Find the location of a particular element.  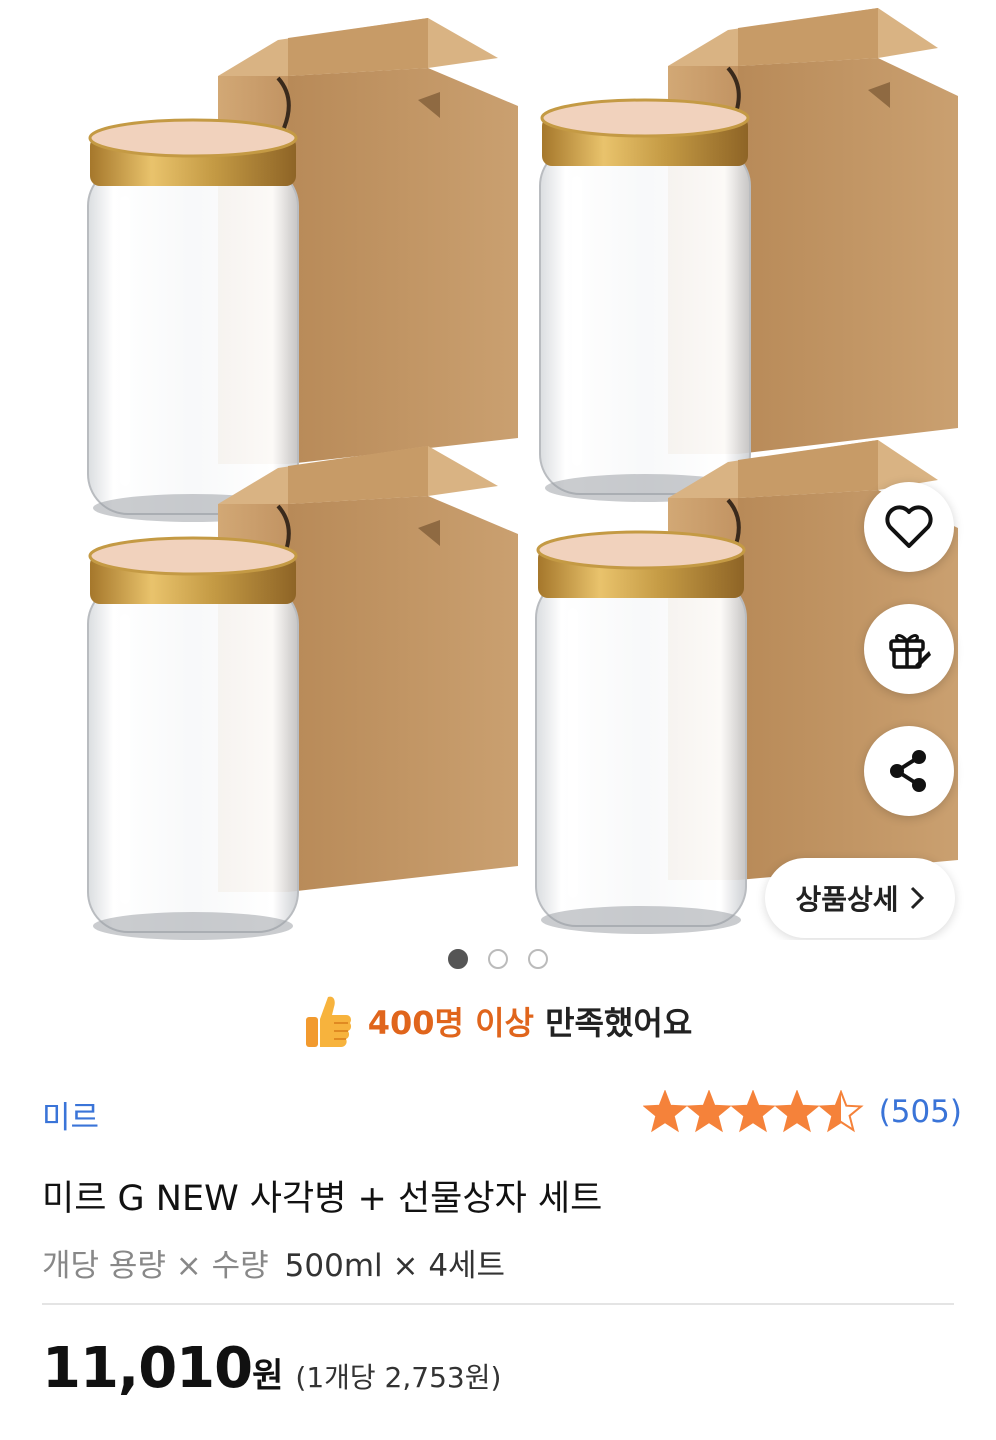

carousel-pager is located at coordinates (498, 959).